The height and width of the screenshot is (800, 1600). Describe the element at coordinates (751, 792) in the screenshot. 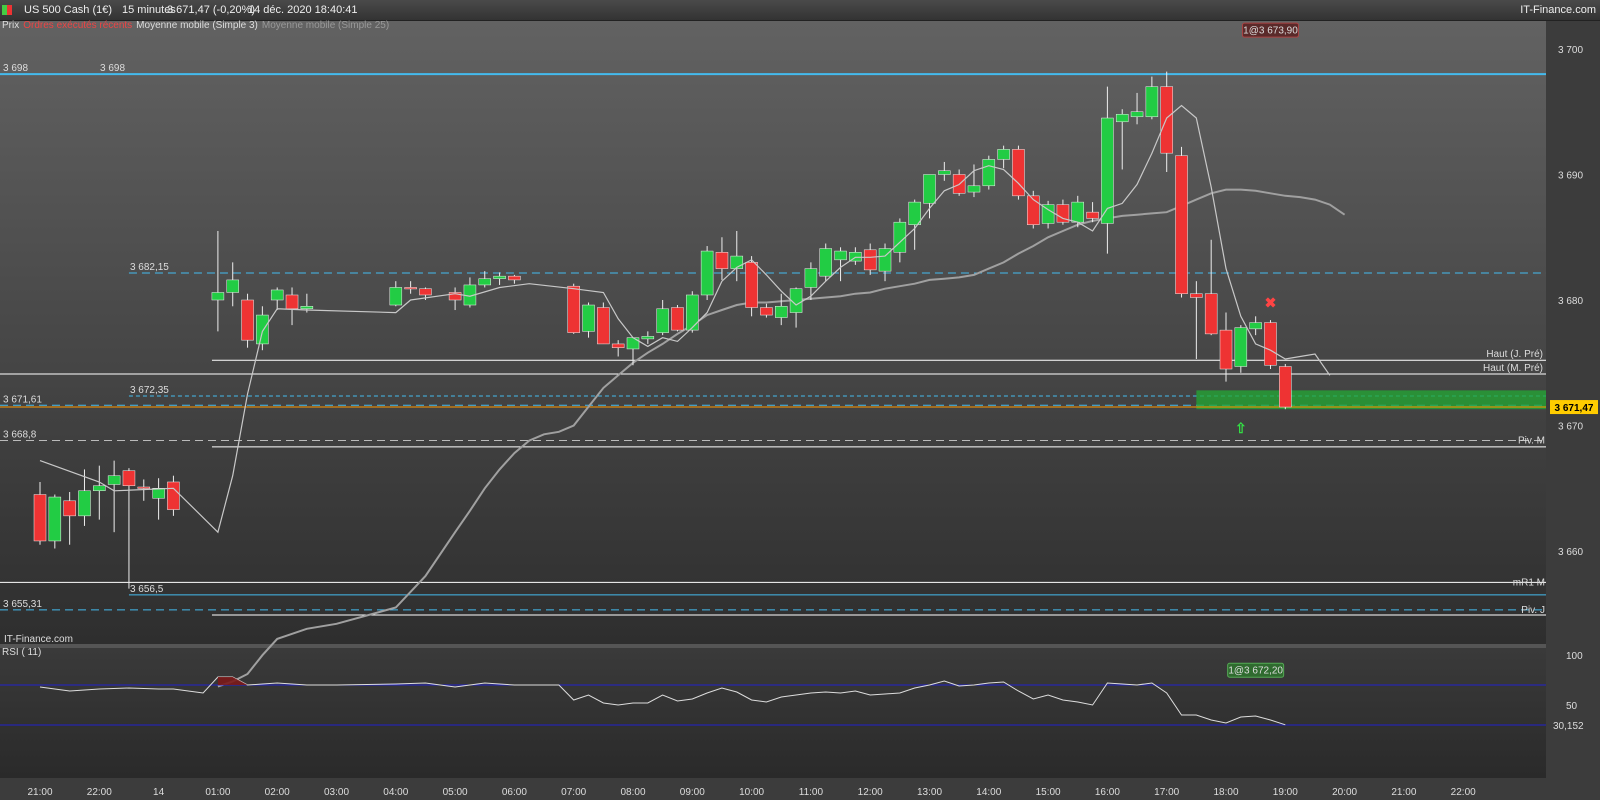

I see `x-tick-label: 10:00` at that location.